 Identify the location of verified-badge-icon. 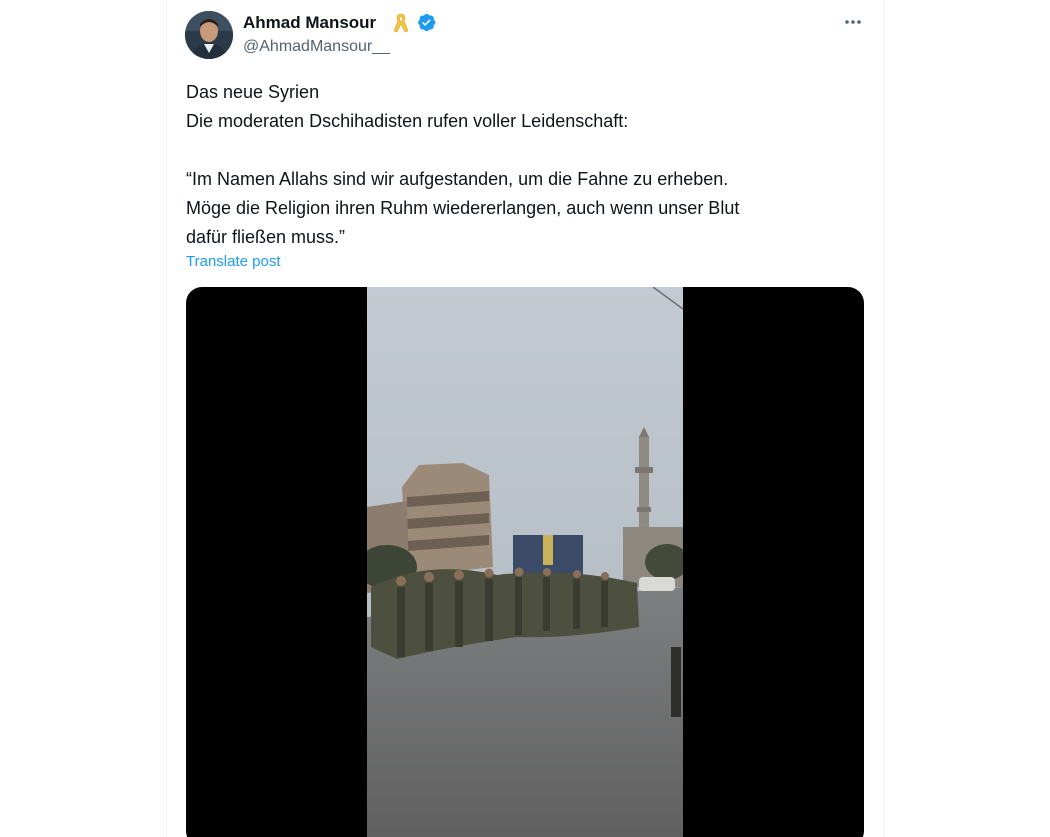
(426, 22).